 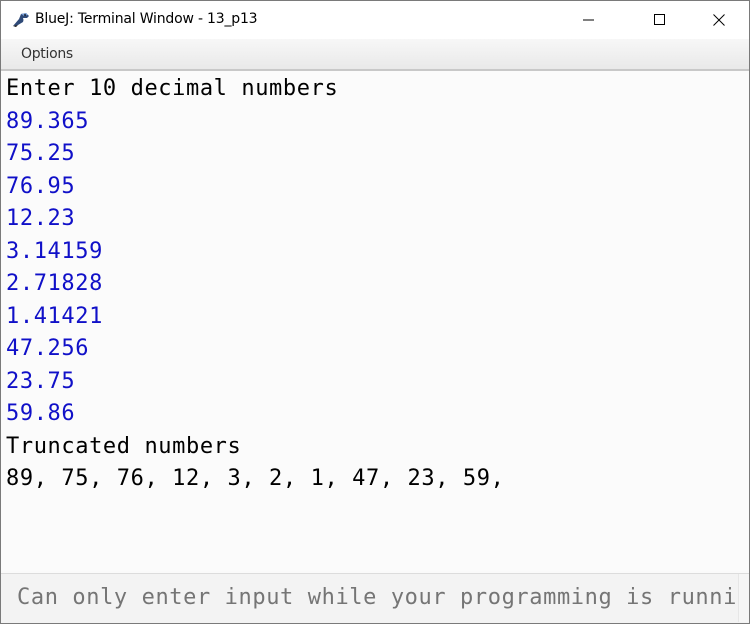 I want to click on terminal-input-line: 2.71828, so click(x=54, y=283).